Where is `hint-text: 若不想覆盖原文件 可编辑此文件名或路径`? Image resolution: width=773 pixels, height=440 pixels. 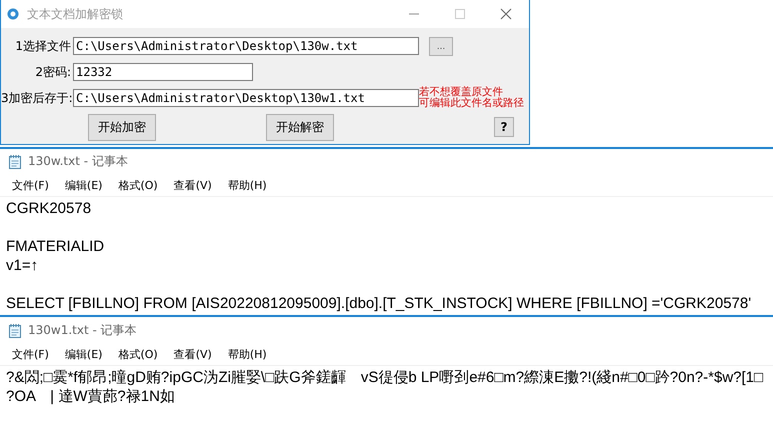
hint-text: 若不想覆盖原文件 可编辑此文件名或路径 is located at coordinates (471, 98).